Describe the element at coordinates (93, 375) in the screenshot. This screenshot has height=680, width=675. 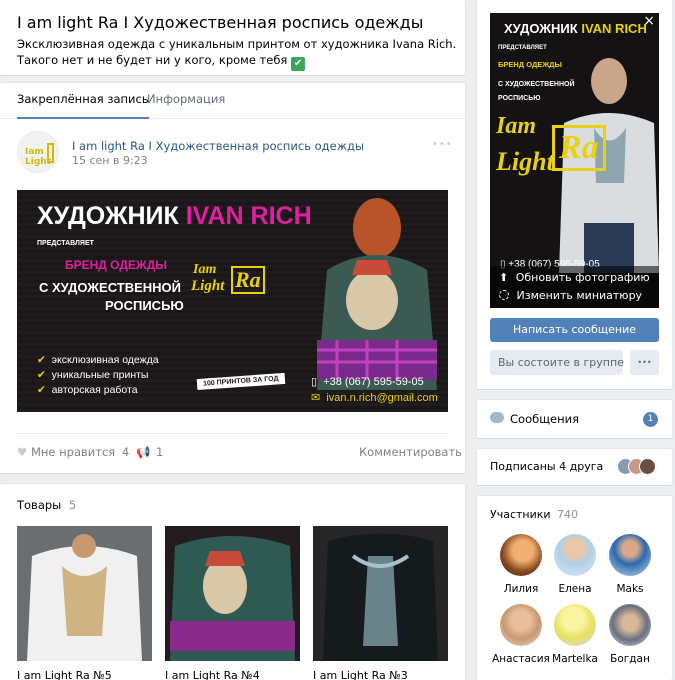
I see `banner-bullet: ✔ уникальные принты` at that location.